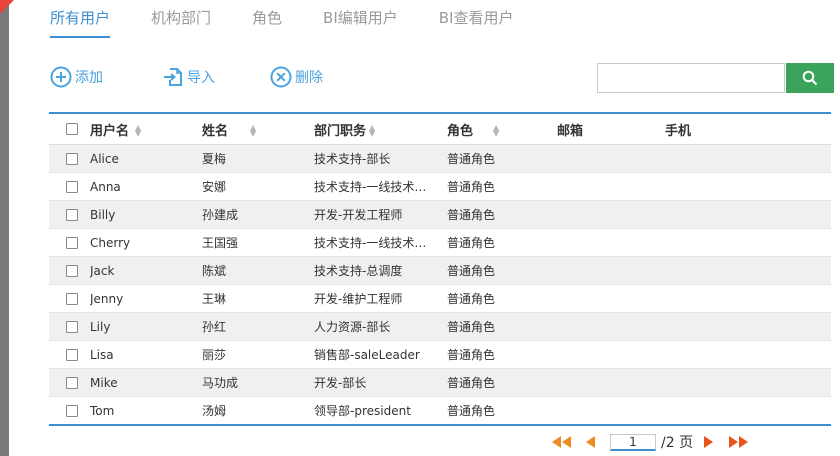  Describe the element at coordinates (215, 131) in the screenshot. I see `header-name-label: 姓名` at that location.